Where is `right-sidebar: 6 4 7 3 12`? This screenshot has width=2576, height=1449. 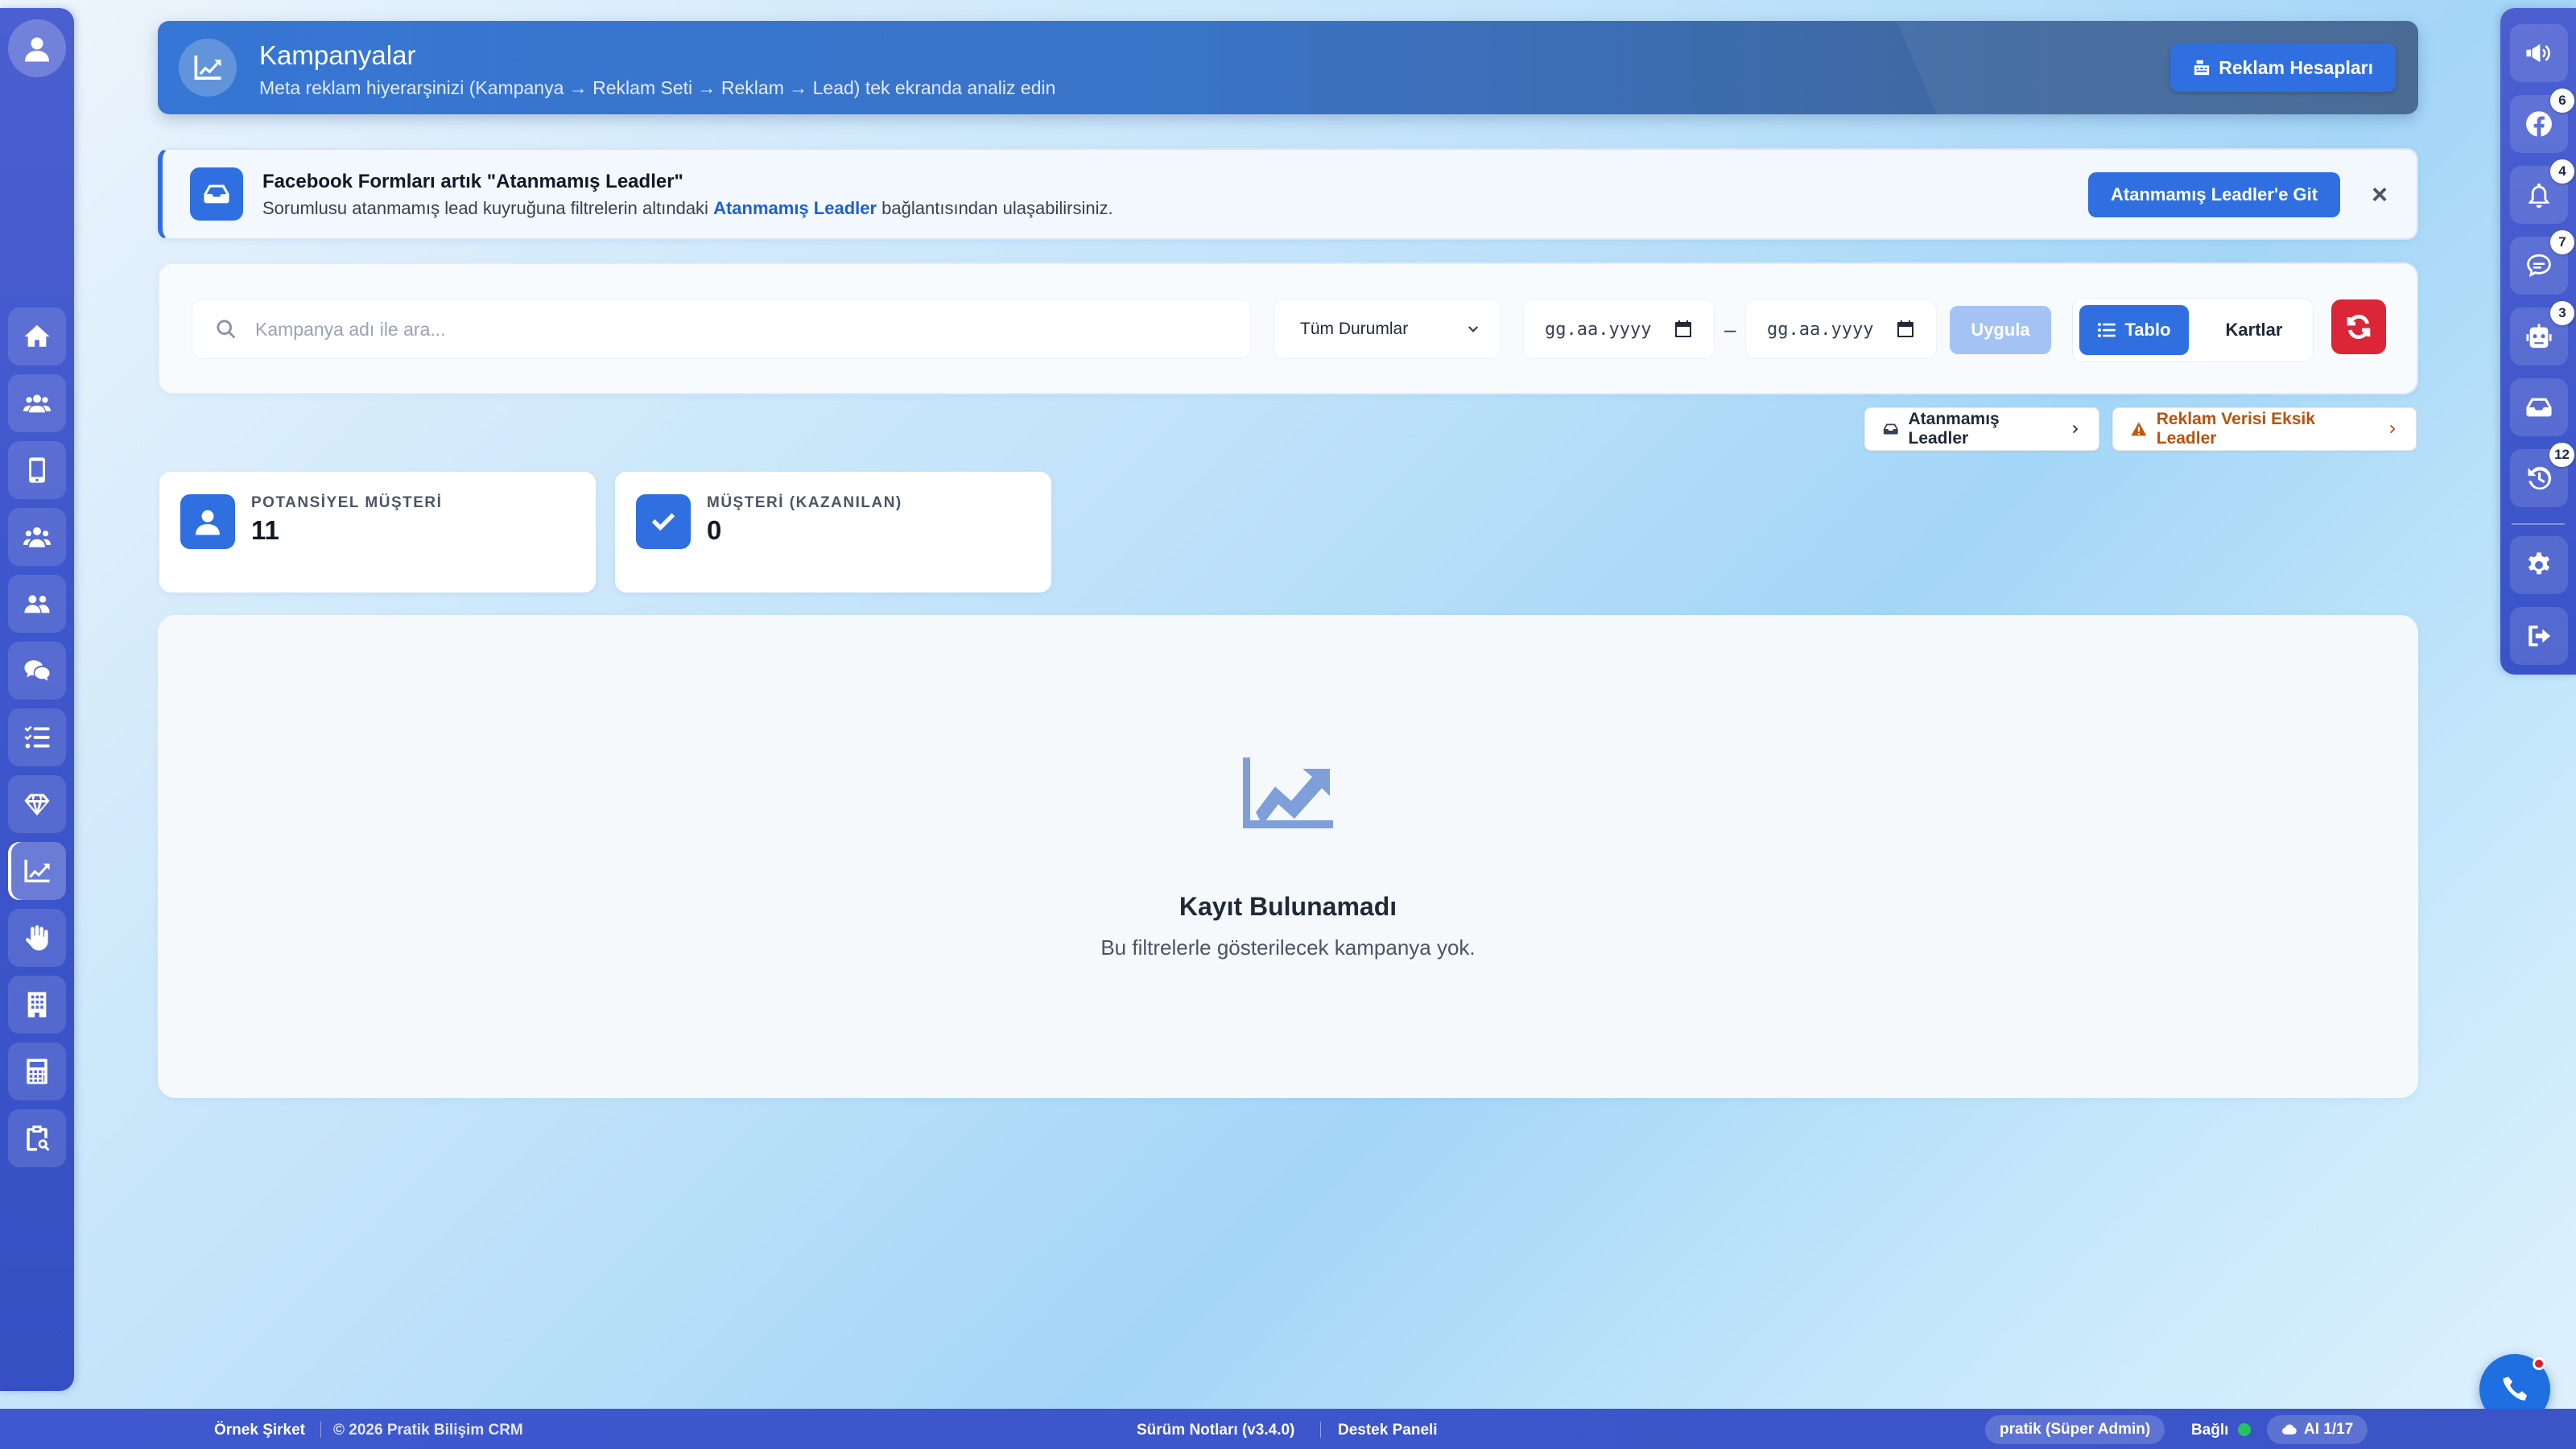 right-sidebar: 6 4 7 3 12 is located at coordinates (2538, 341).